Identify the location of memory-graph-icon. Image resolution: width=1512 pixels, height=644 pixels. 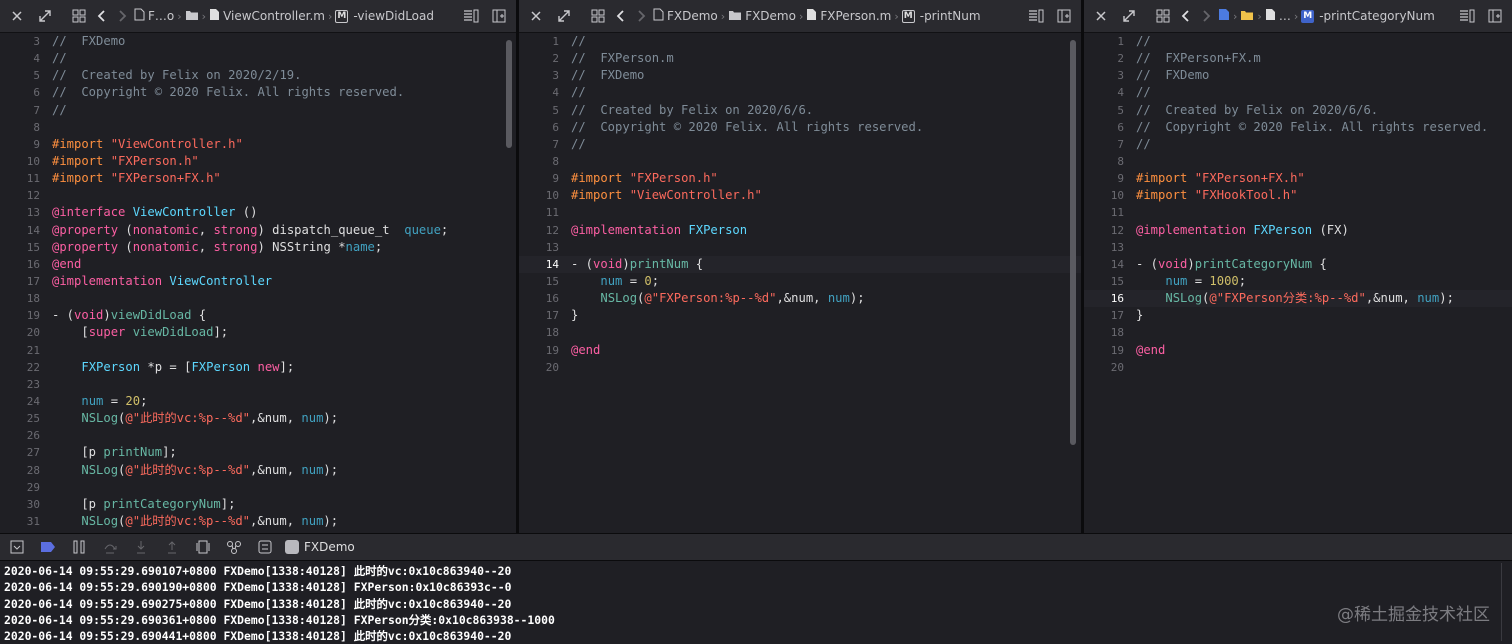
(234, 547).